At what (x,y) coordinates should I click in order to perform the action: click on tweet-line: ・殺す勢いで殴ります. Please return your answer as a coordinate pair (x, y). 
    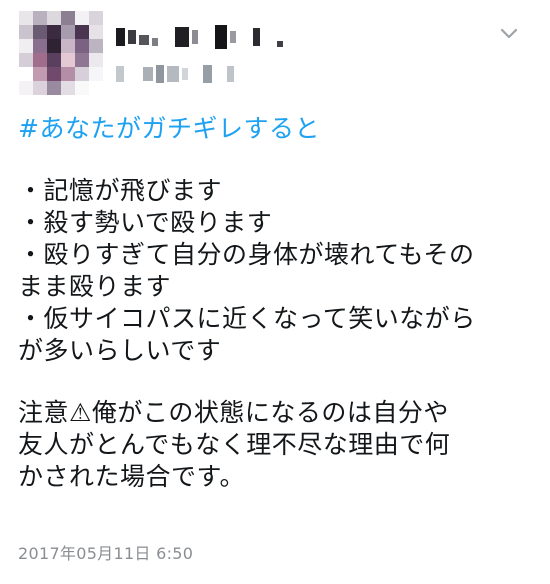
    Looking at the image, I should click on (145, 222).